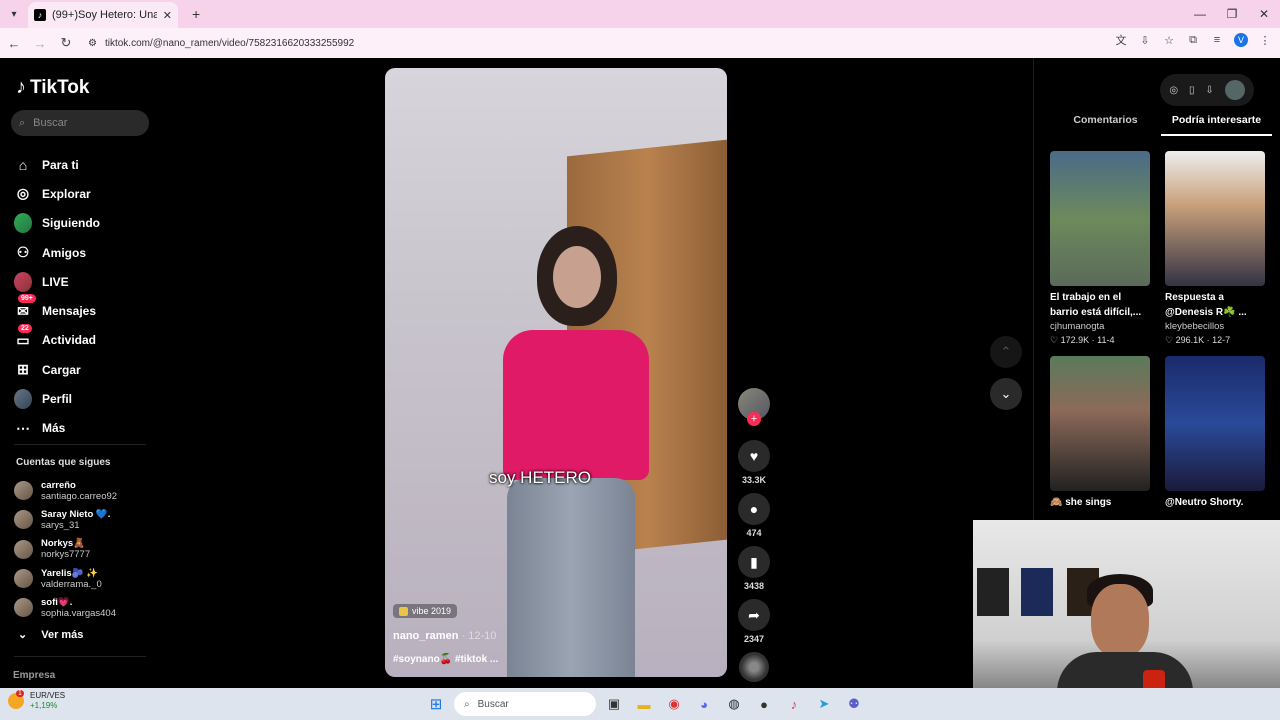 This screenshot has width=1280, height=720. I want to click on vibe-tag: vibe 2019, so click(425, 611).